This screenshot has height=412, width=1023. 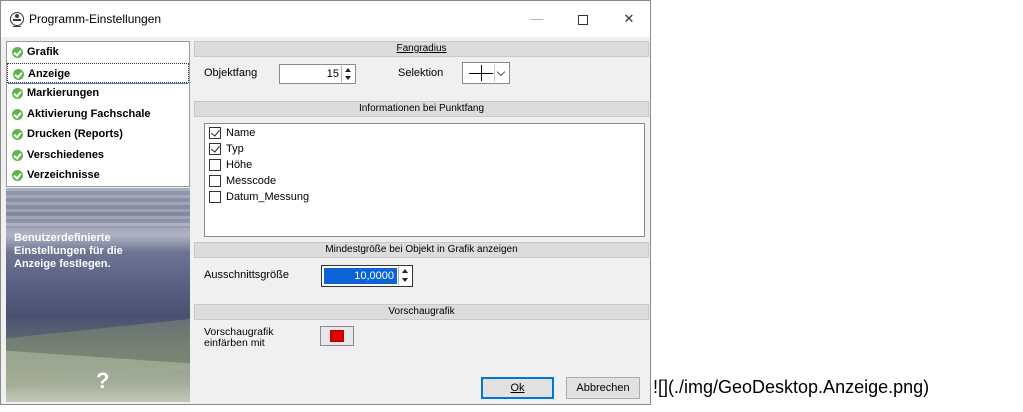 I want to click on chevron-down-icon, so click(x=501, y=73).